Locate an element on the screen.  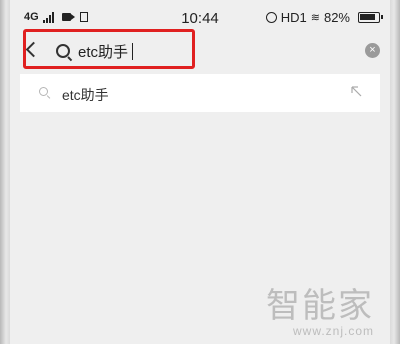
watermark-logo: 智能家 is located at coordinates (320, 306).